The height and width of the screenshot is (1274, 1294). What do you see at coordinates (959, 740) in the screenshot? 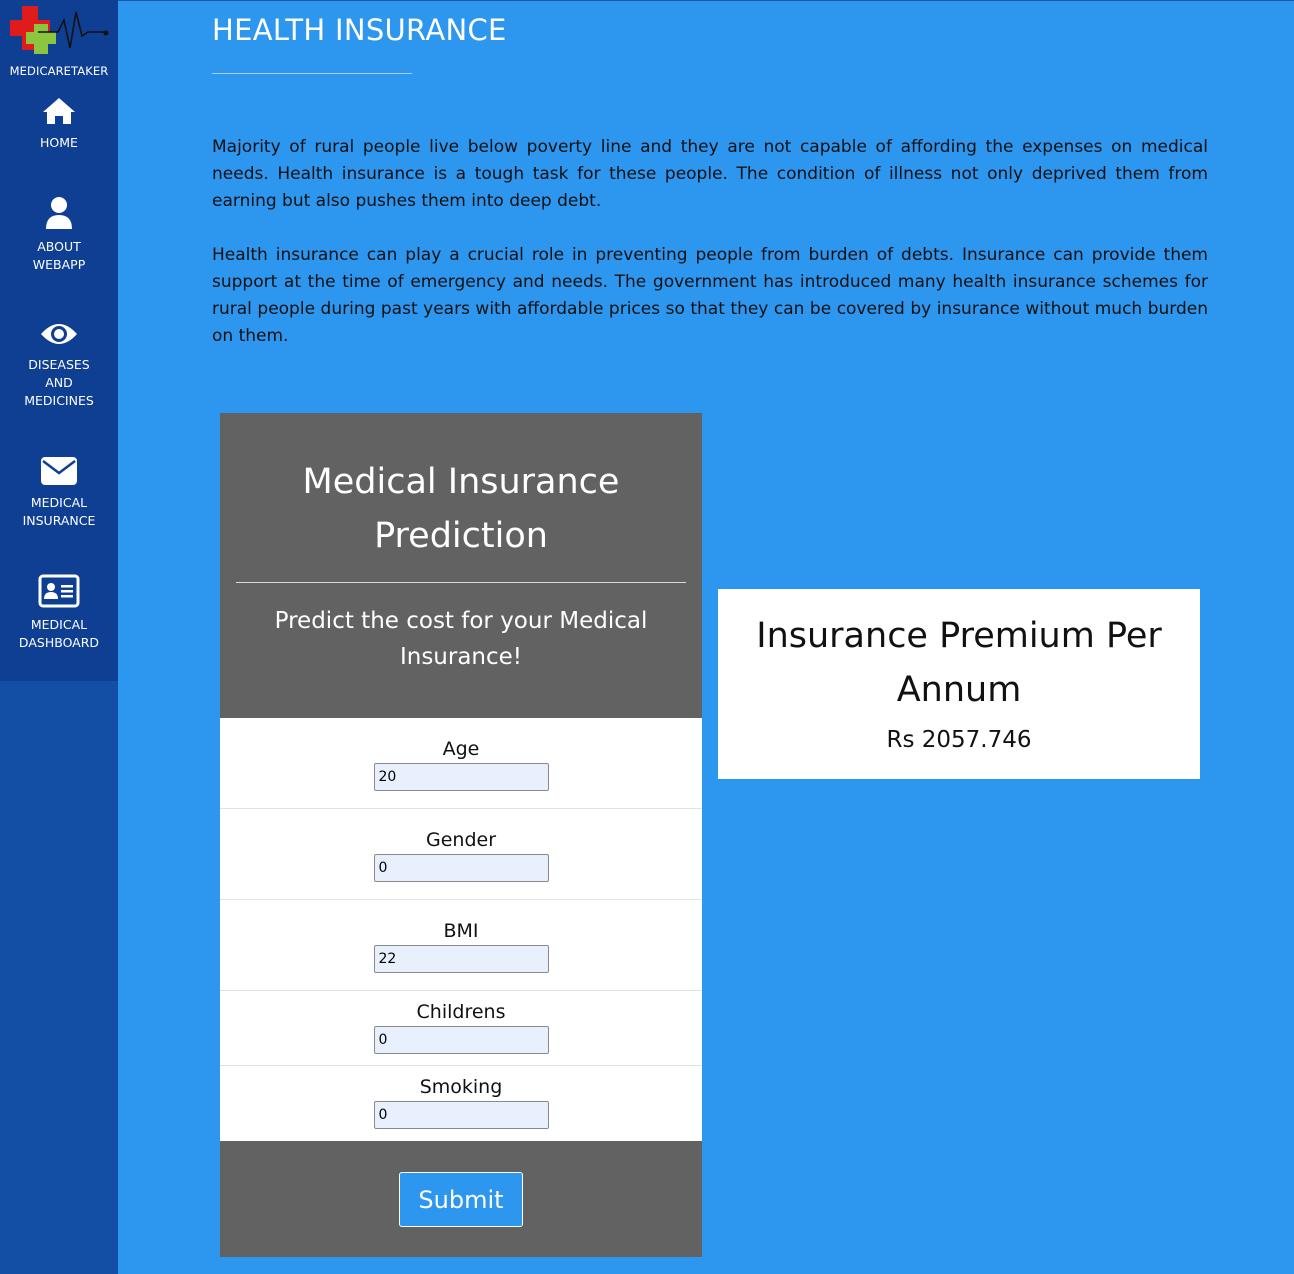
I see `premium-value: Rs 2057.746` at bounding box center [959, 740].